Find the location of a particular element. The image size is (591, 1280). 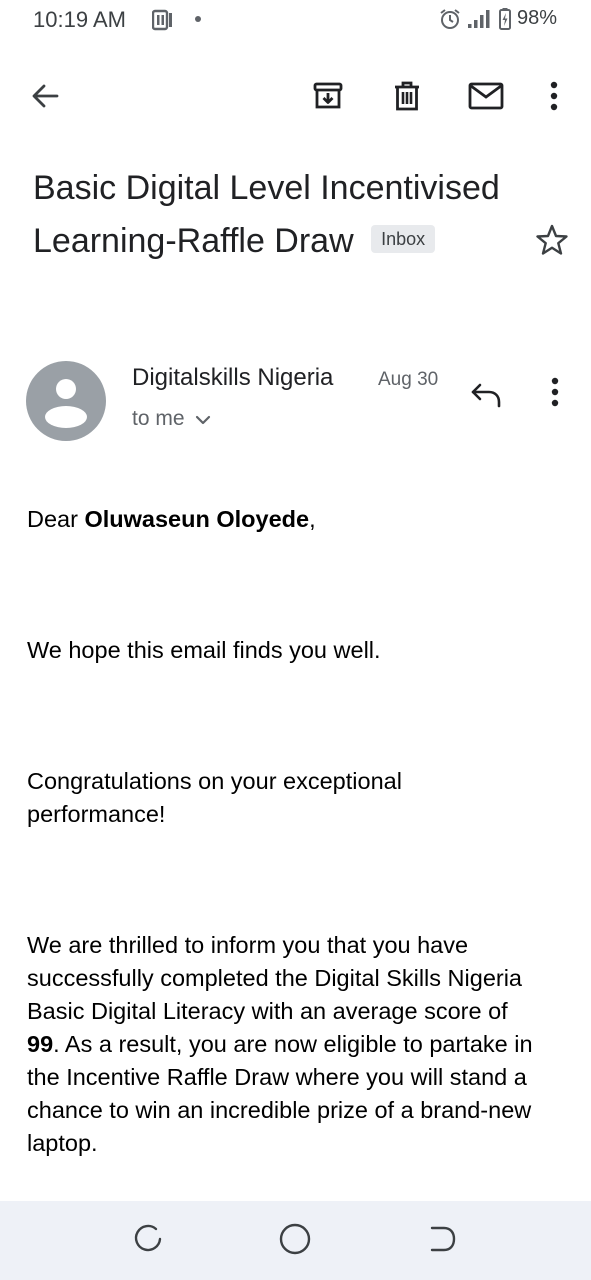

back-arrow-icon is located at coordinates (45, 98).